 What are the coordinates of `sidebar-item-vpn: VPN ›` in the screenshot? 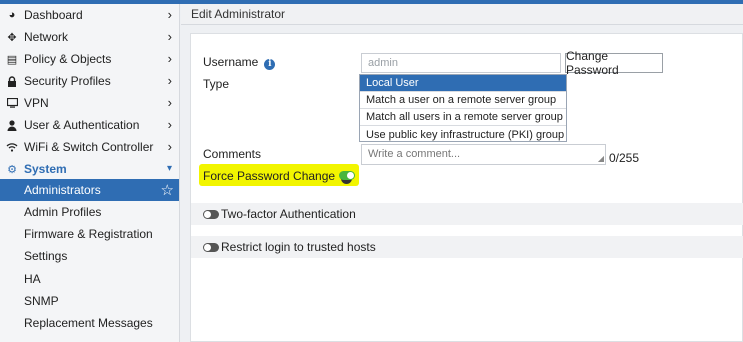 It's located at (89, 103).